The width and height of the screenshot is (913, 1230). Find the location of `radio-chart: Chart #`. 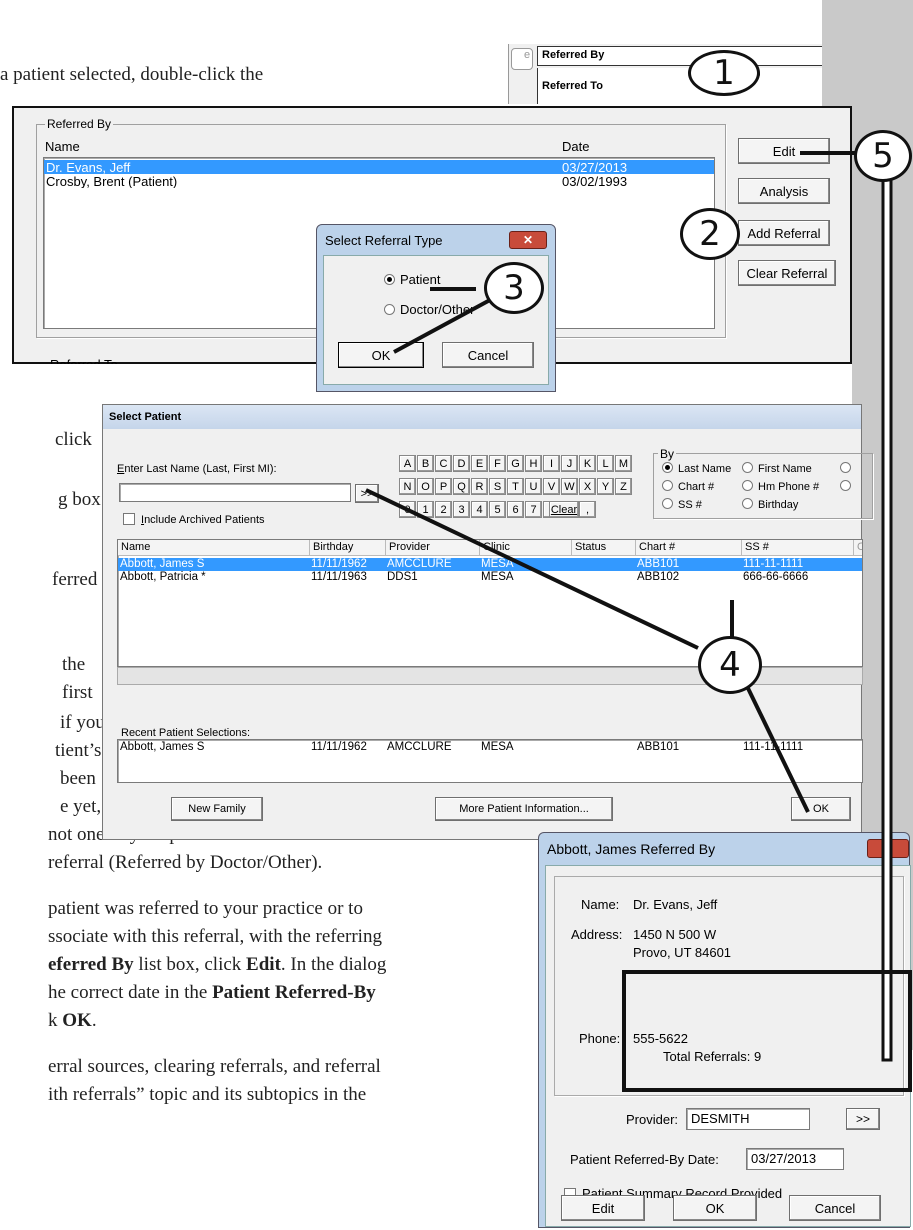

radio-chart: Chart # is located at coordinates (688, 486).